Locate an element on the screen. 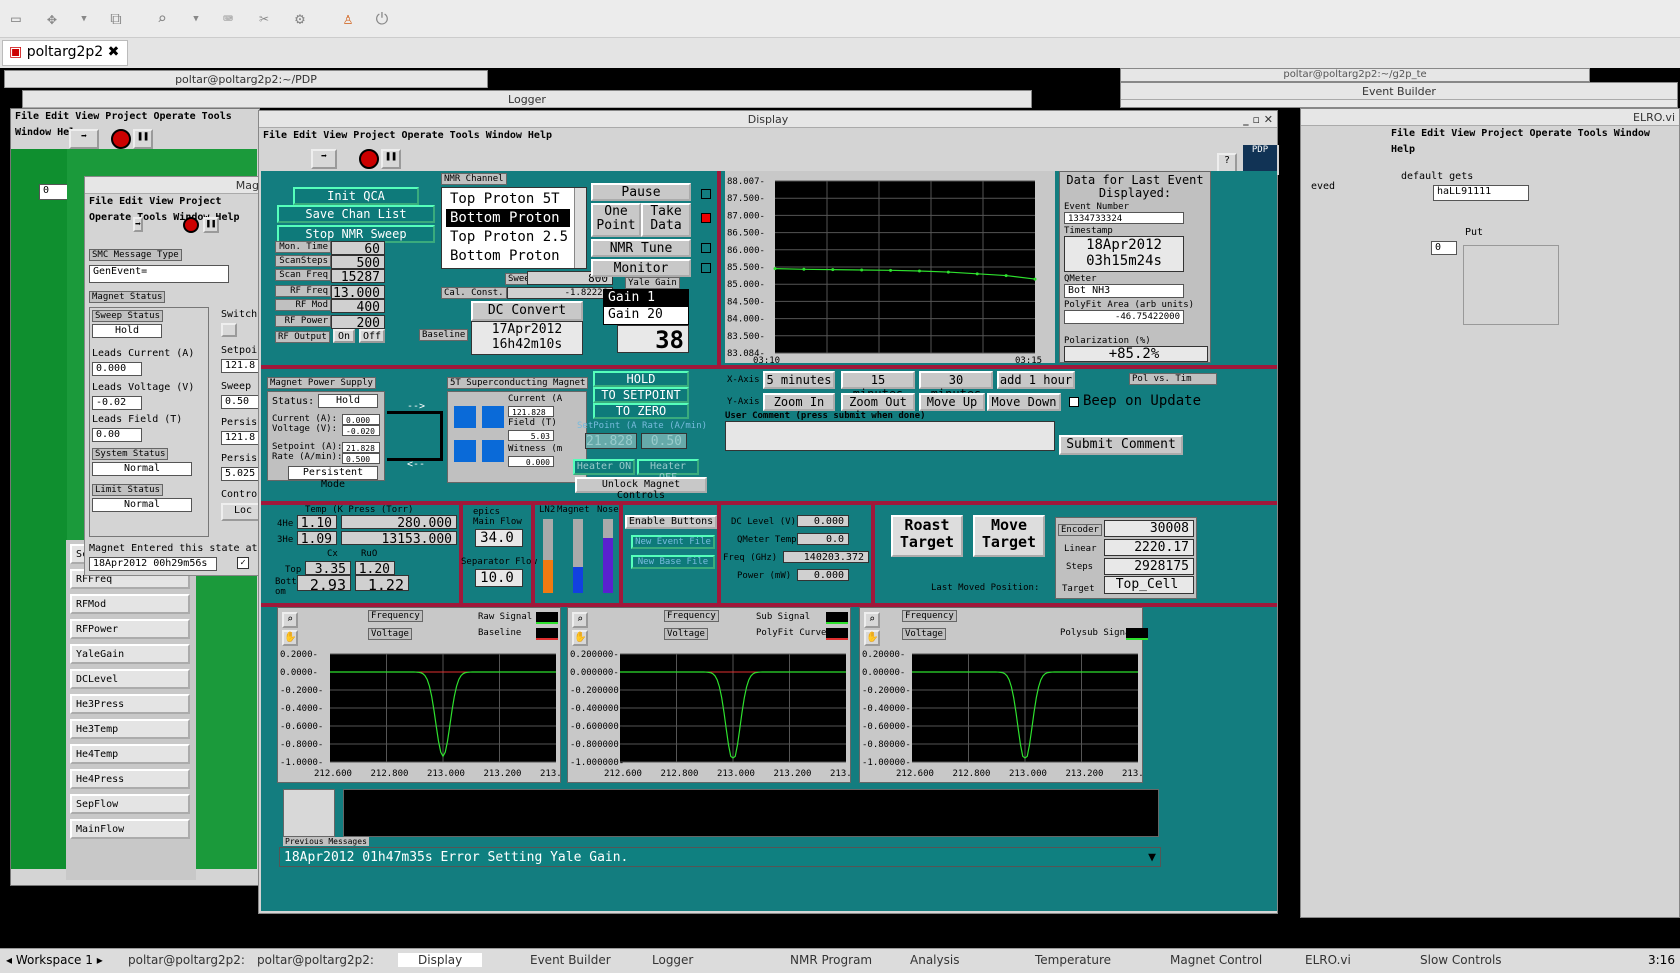 This screenshot has height=973, width=1680. submit-comment-button: Submit Comment is located at coordinates (1121, 445).